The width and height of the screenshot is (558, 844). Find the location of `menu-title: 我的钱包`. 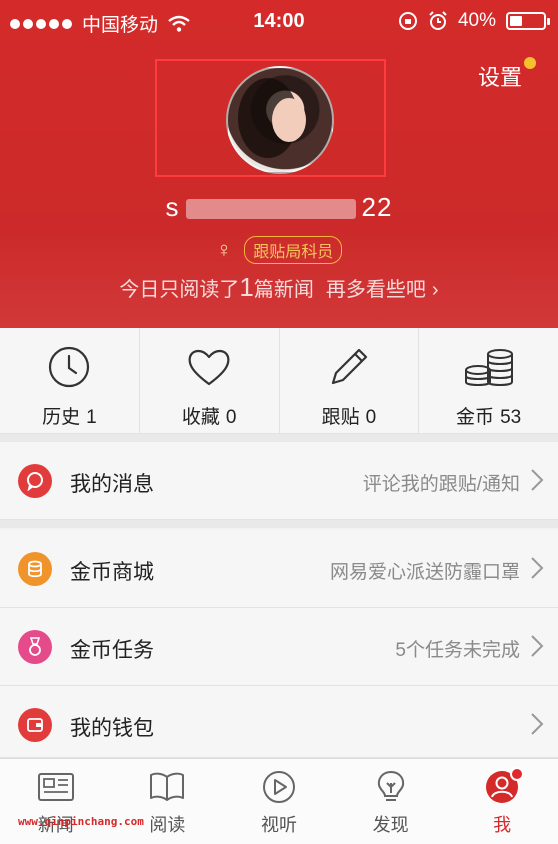

menu-title: 我的钱包 is located at coordinates (112, 728).